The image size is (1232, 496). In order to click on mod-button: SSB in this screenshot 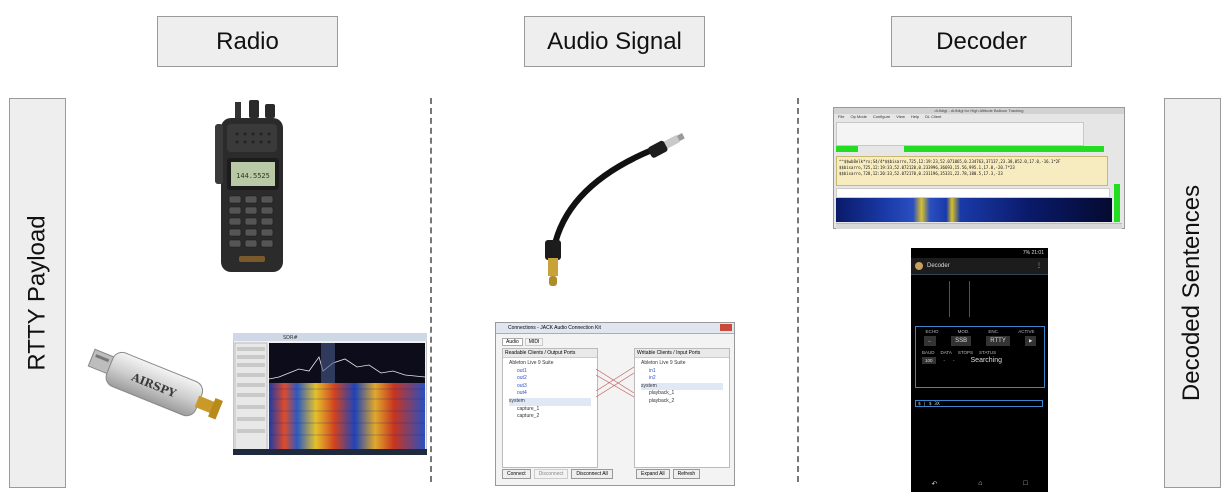, I will do `click(961, 341)`.